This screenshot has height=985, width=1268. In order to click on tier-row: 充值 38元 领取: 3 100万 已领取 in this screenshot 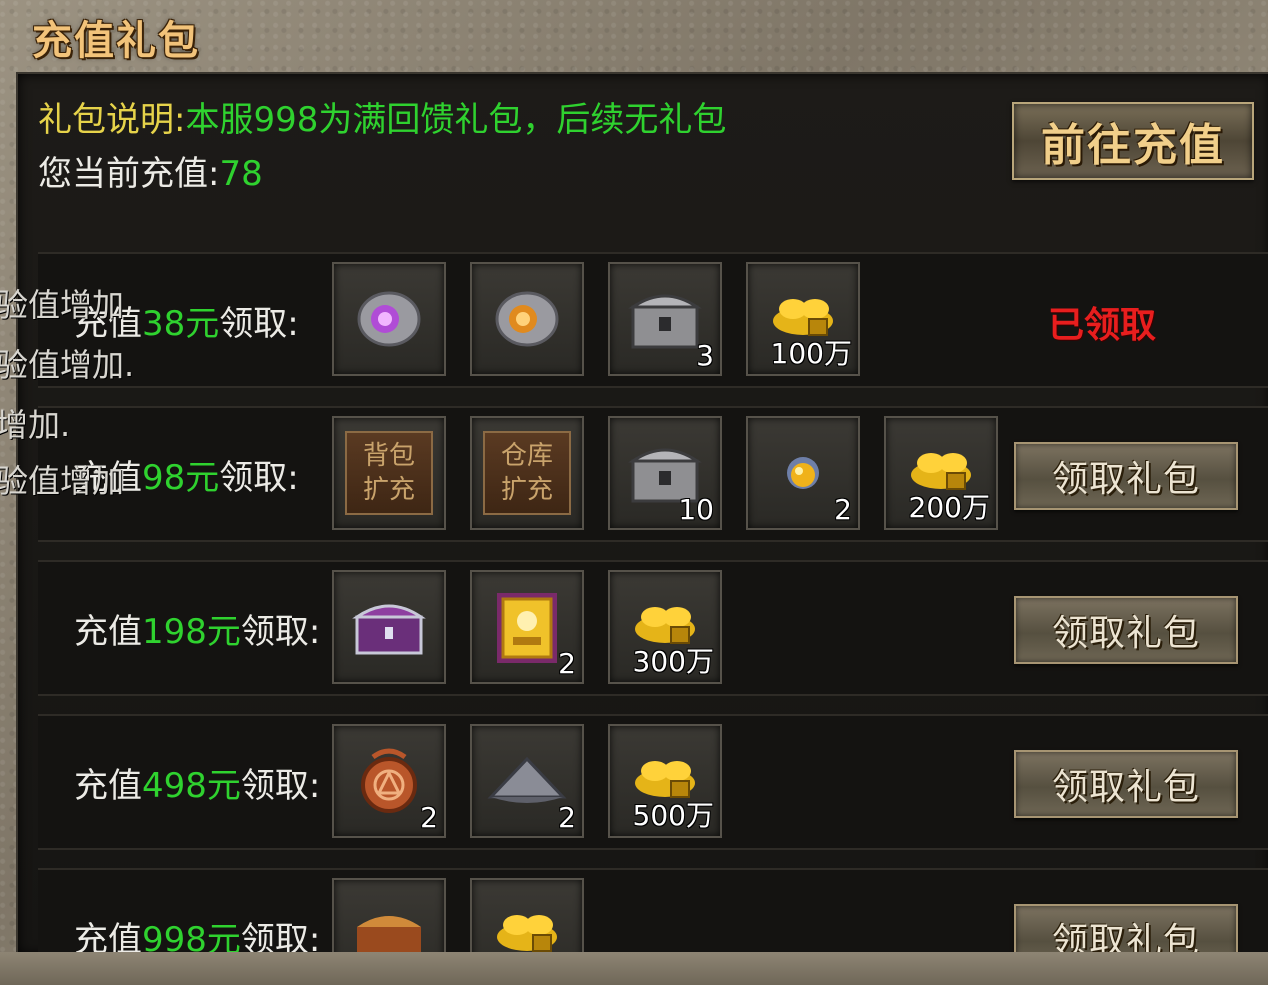, I will do `click(653, 320)`.